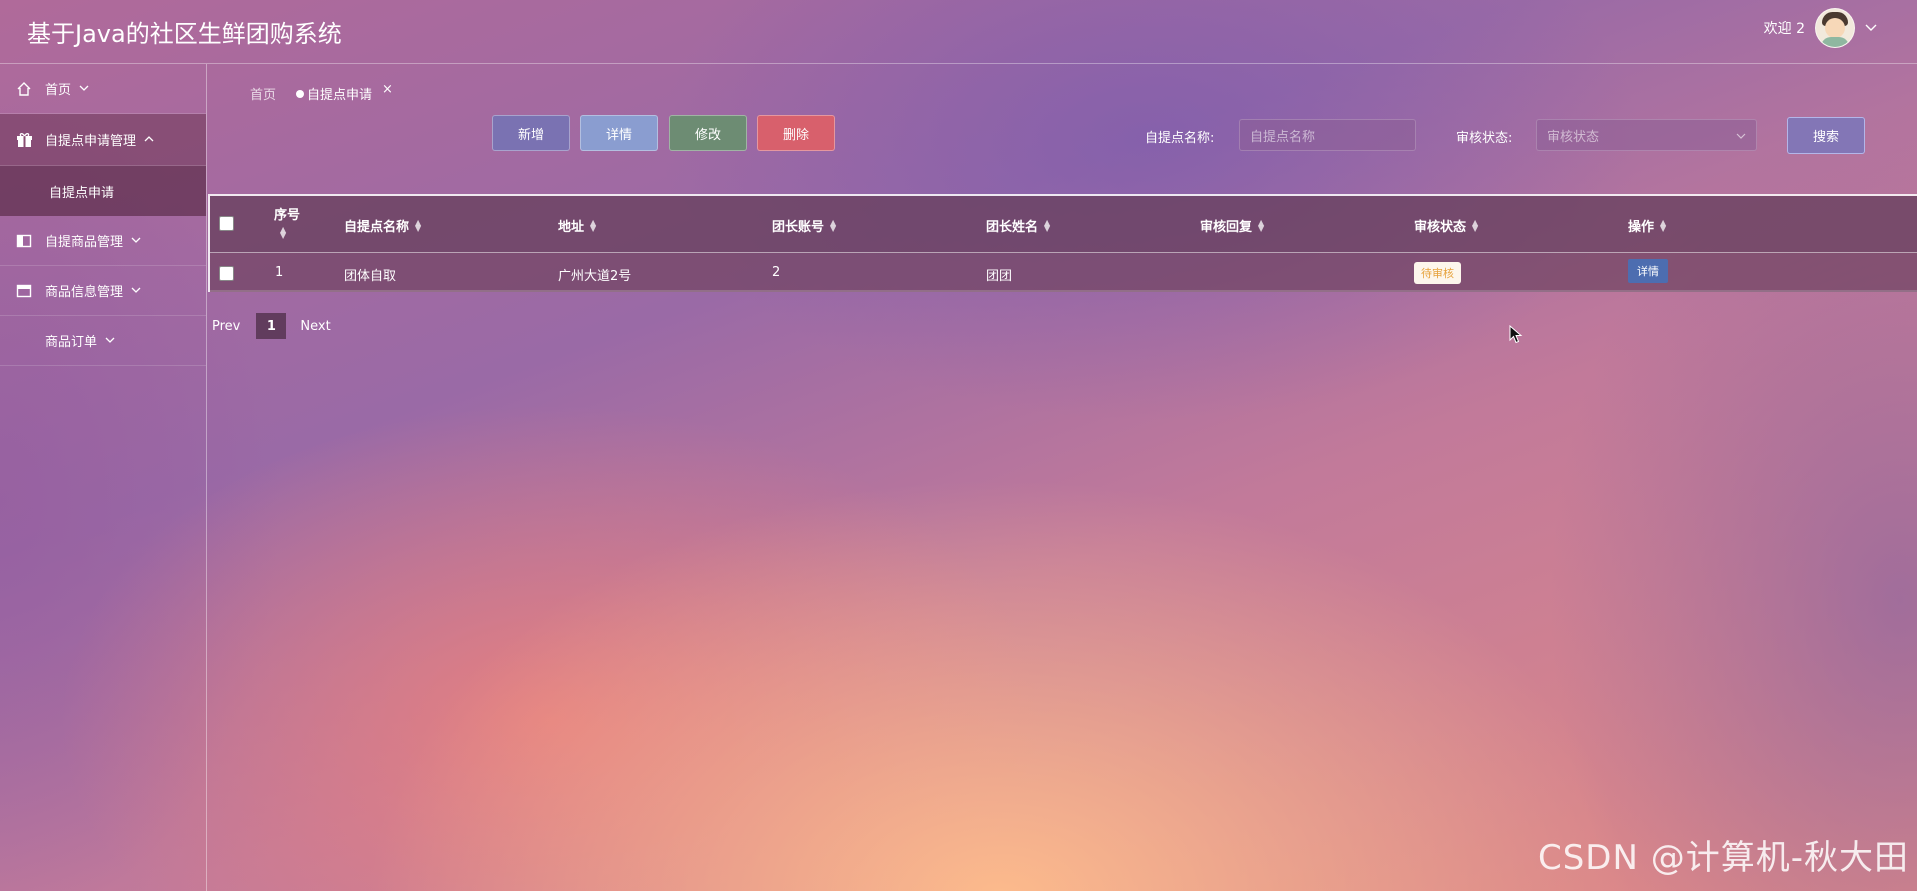 The height and width of the screenshot is (891, 1917). What do you see at coordinates (226, 273) in the screenshot?
I see `row-checkbox` at bounding box center [226, 273].